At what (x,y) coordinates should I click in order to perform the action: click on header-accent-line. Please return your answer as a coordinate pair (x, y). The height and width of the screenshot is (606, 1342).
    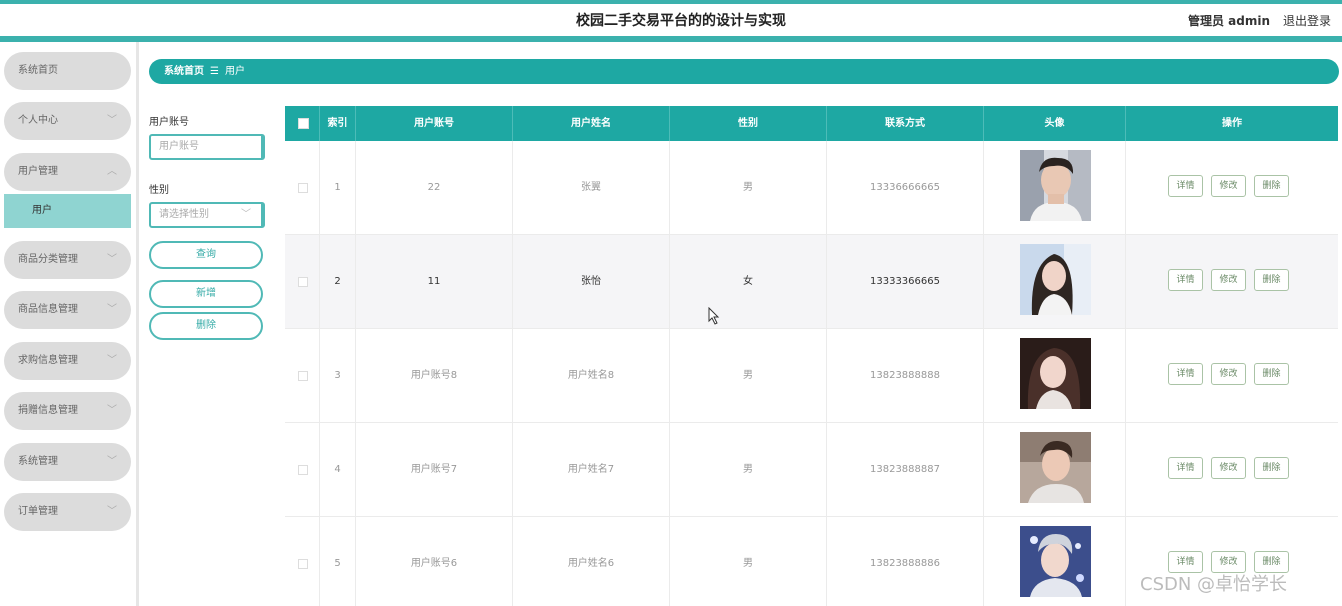
    Looking at the image, I should click on (671, 39).